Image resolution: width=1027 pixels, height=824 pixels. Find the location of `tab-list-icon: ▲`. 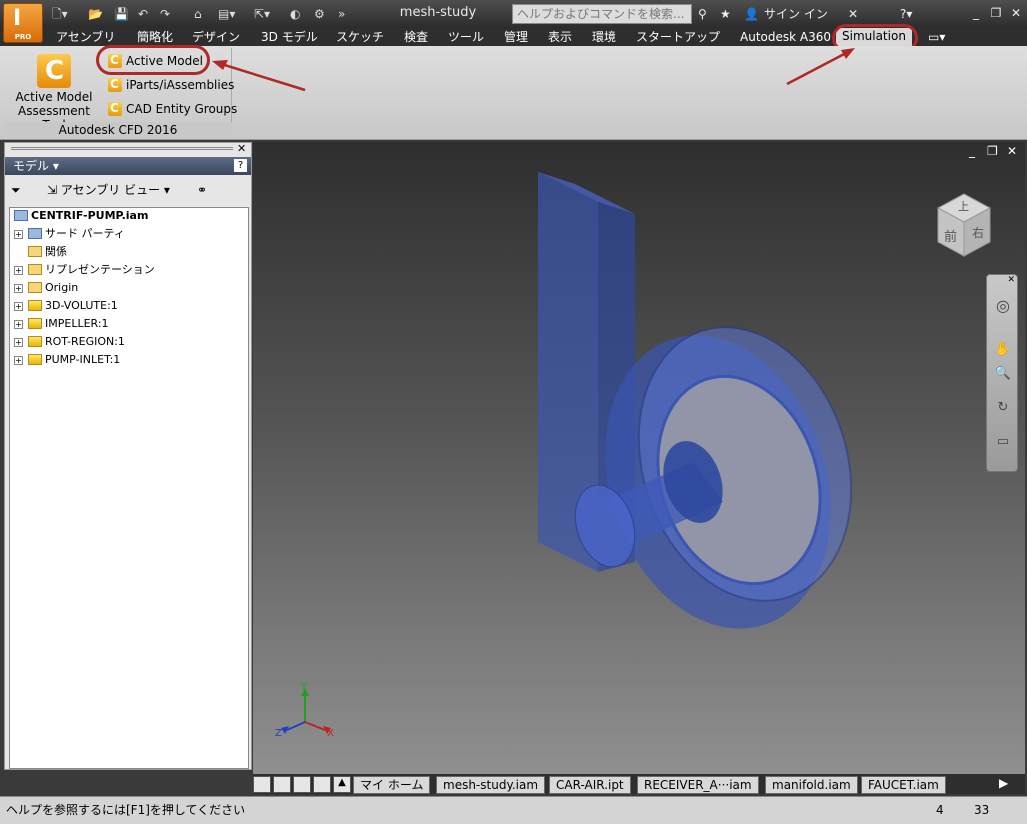

tab-list-icon: ▲ is located at coordinates (342, 784).